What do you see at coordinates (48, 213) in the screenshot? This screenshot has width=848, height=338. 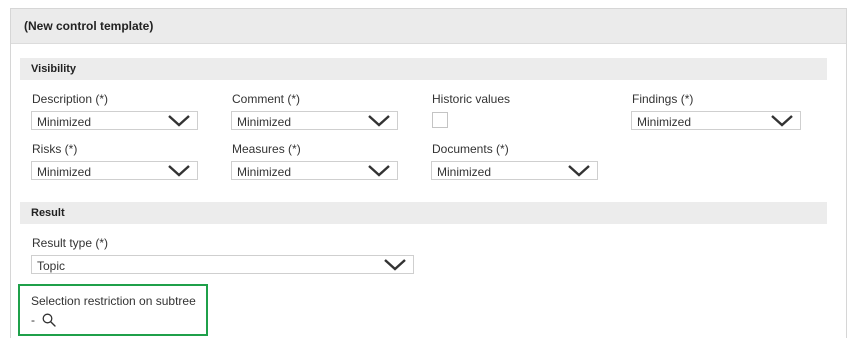 I see `result-section-title: Result` at bounding box center [48, 213].